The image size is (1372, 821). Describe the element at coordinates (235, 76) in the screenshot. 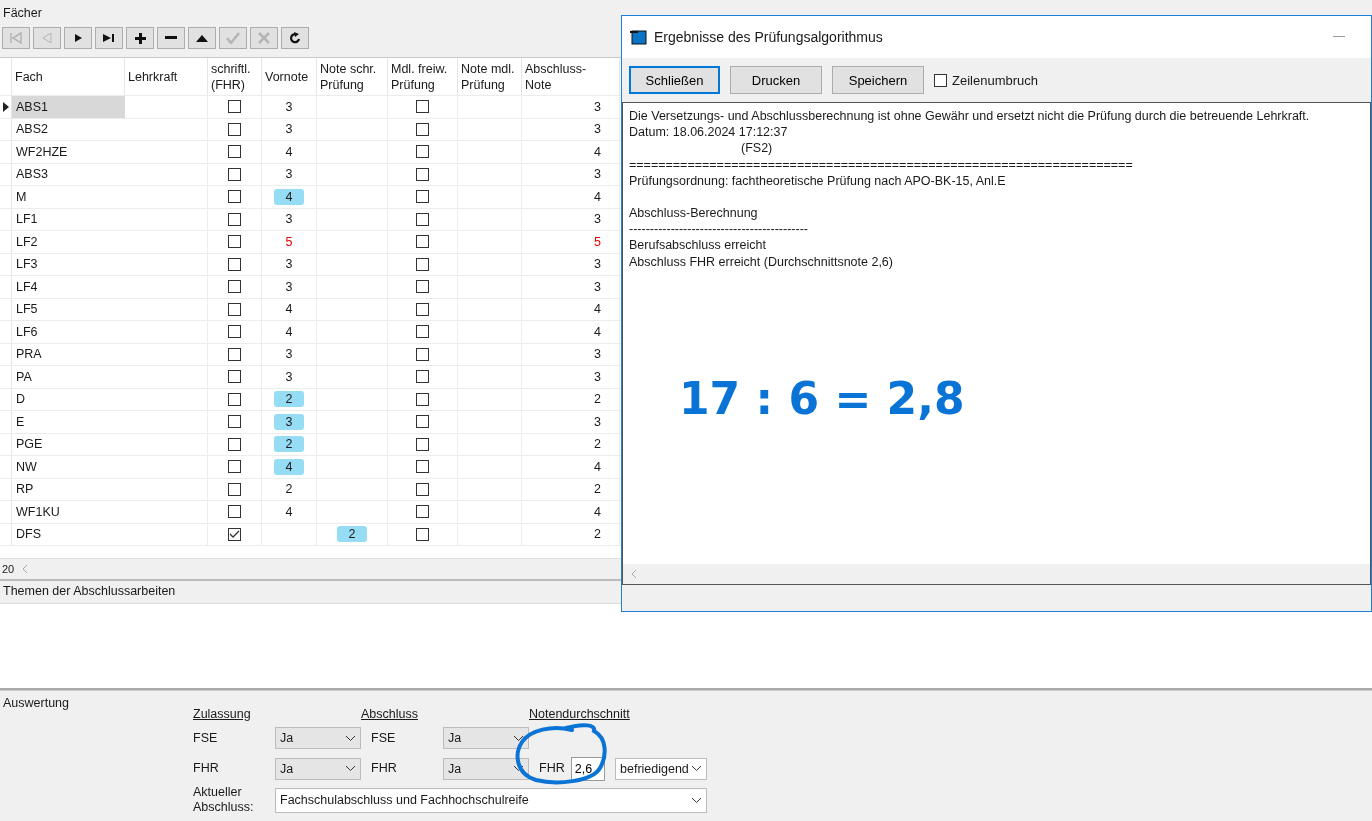

I see `column-header: schriftl. (FHR)` at that location.